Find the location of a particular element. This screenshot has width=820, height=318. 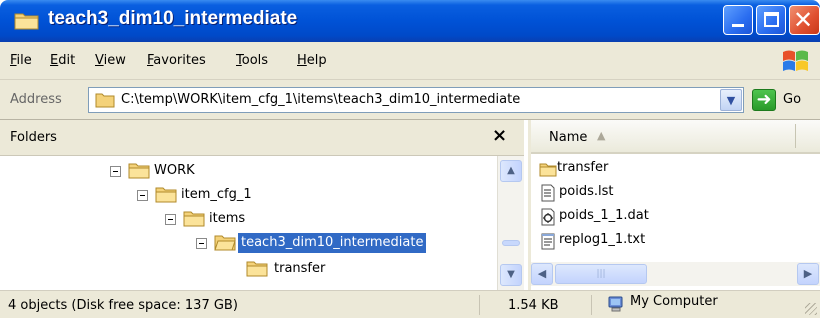

status-location: My Computer is located at coordinates (674, 301).